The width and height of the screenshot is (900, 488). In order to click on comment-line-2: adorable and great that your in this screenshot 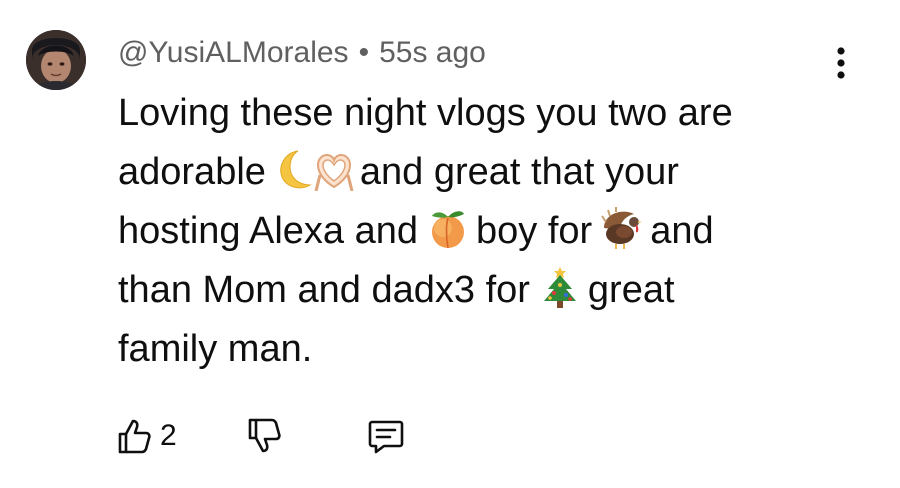, I will do `click(488, 172)`.